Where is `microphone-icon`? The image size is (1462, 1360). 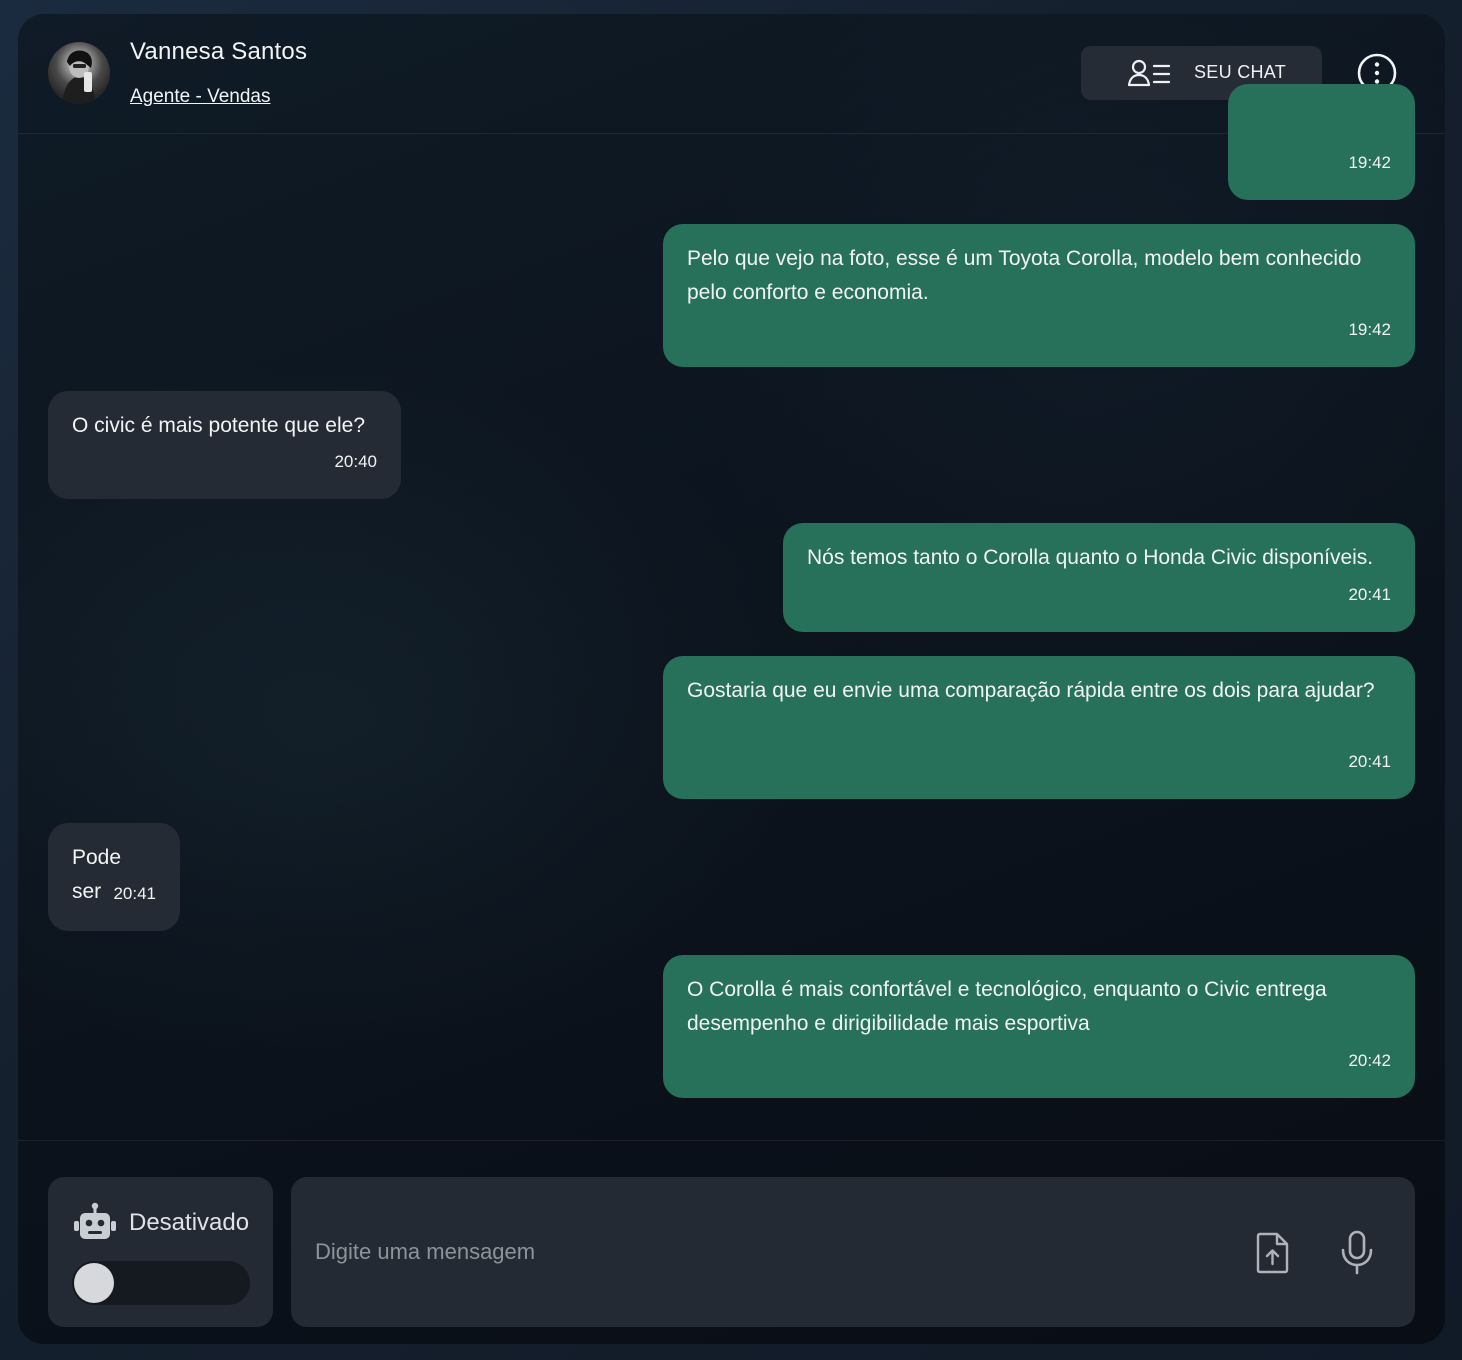
microphone-icon is located at coordinates (1357, 1252).